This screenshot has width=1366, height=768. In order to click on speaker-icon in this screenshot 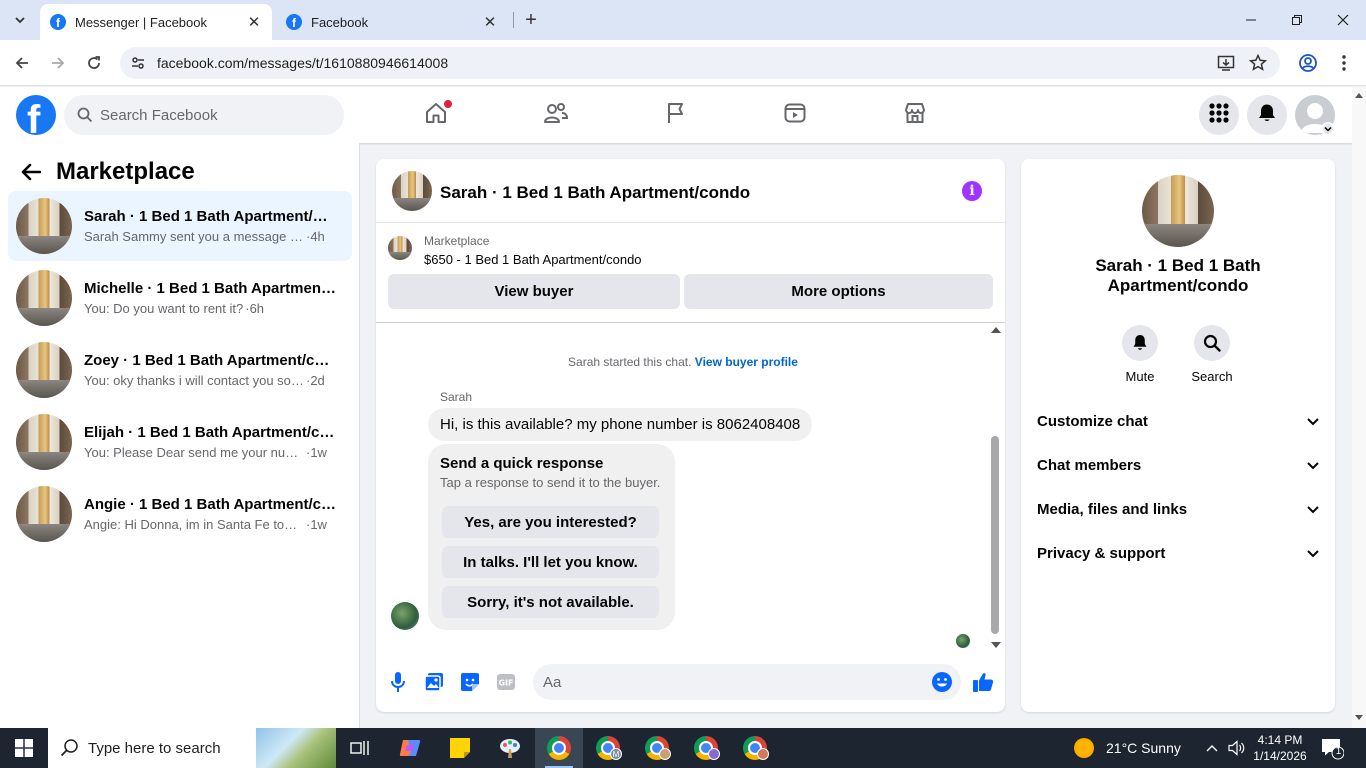, I will do `click(1237, 748)`.